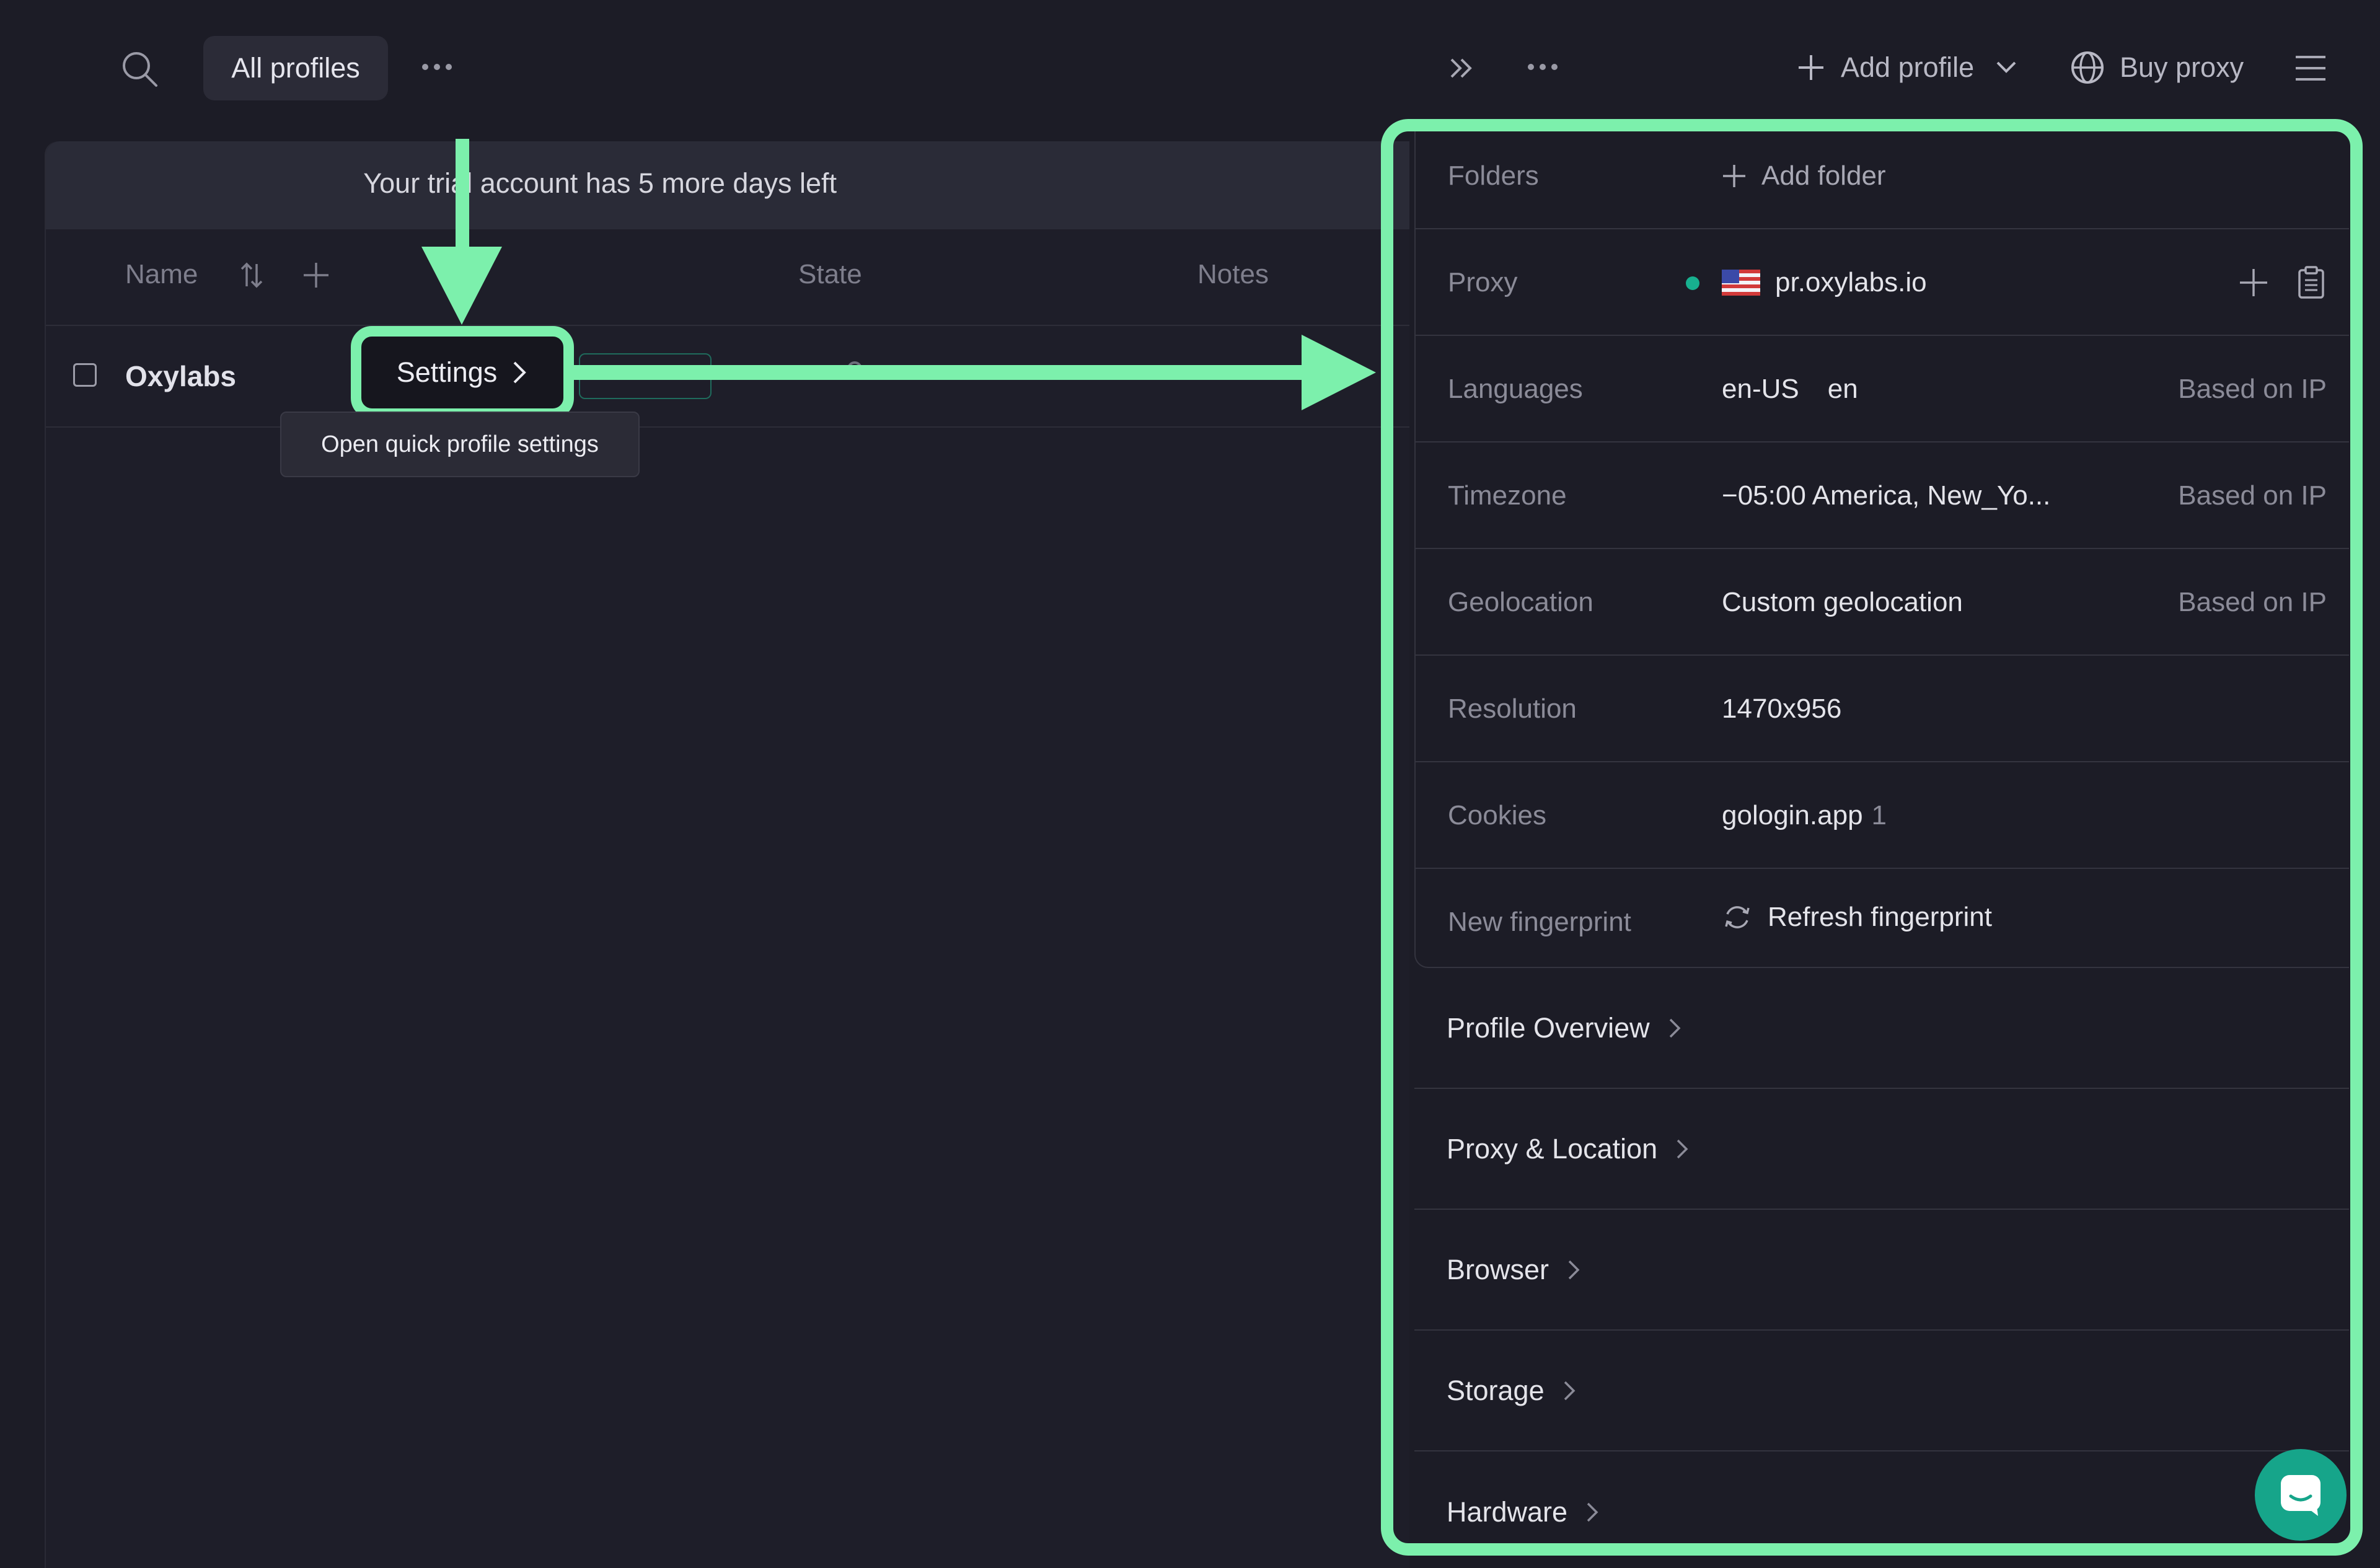 Image resolution: width=2380 pixels, height=1568 pixels. I want to click on chat-support-button, so click(2301, 1495).